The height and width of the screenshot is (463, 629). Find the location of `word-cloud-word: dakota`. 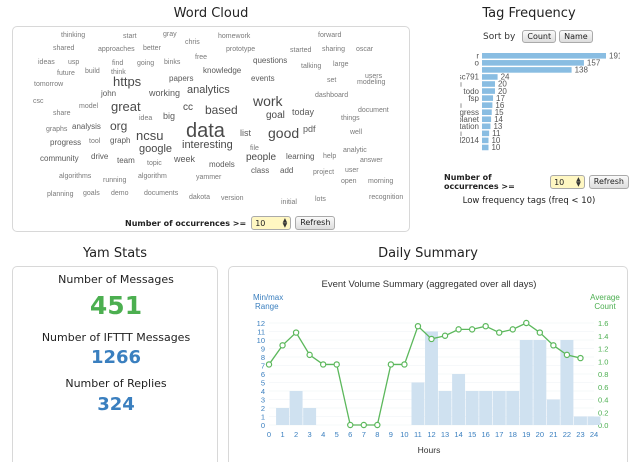

word-cloud-word: dakota is located at coordinates (199, 197).